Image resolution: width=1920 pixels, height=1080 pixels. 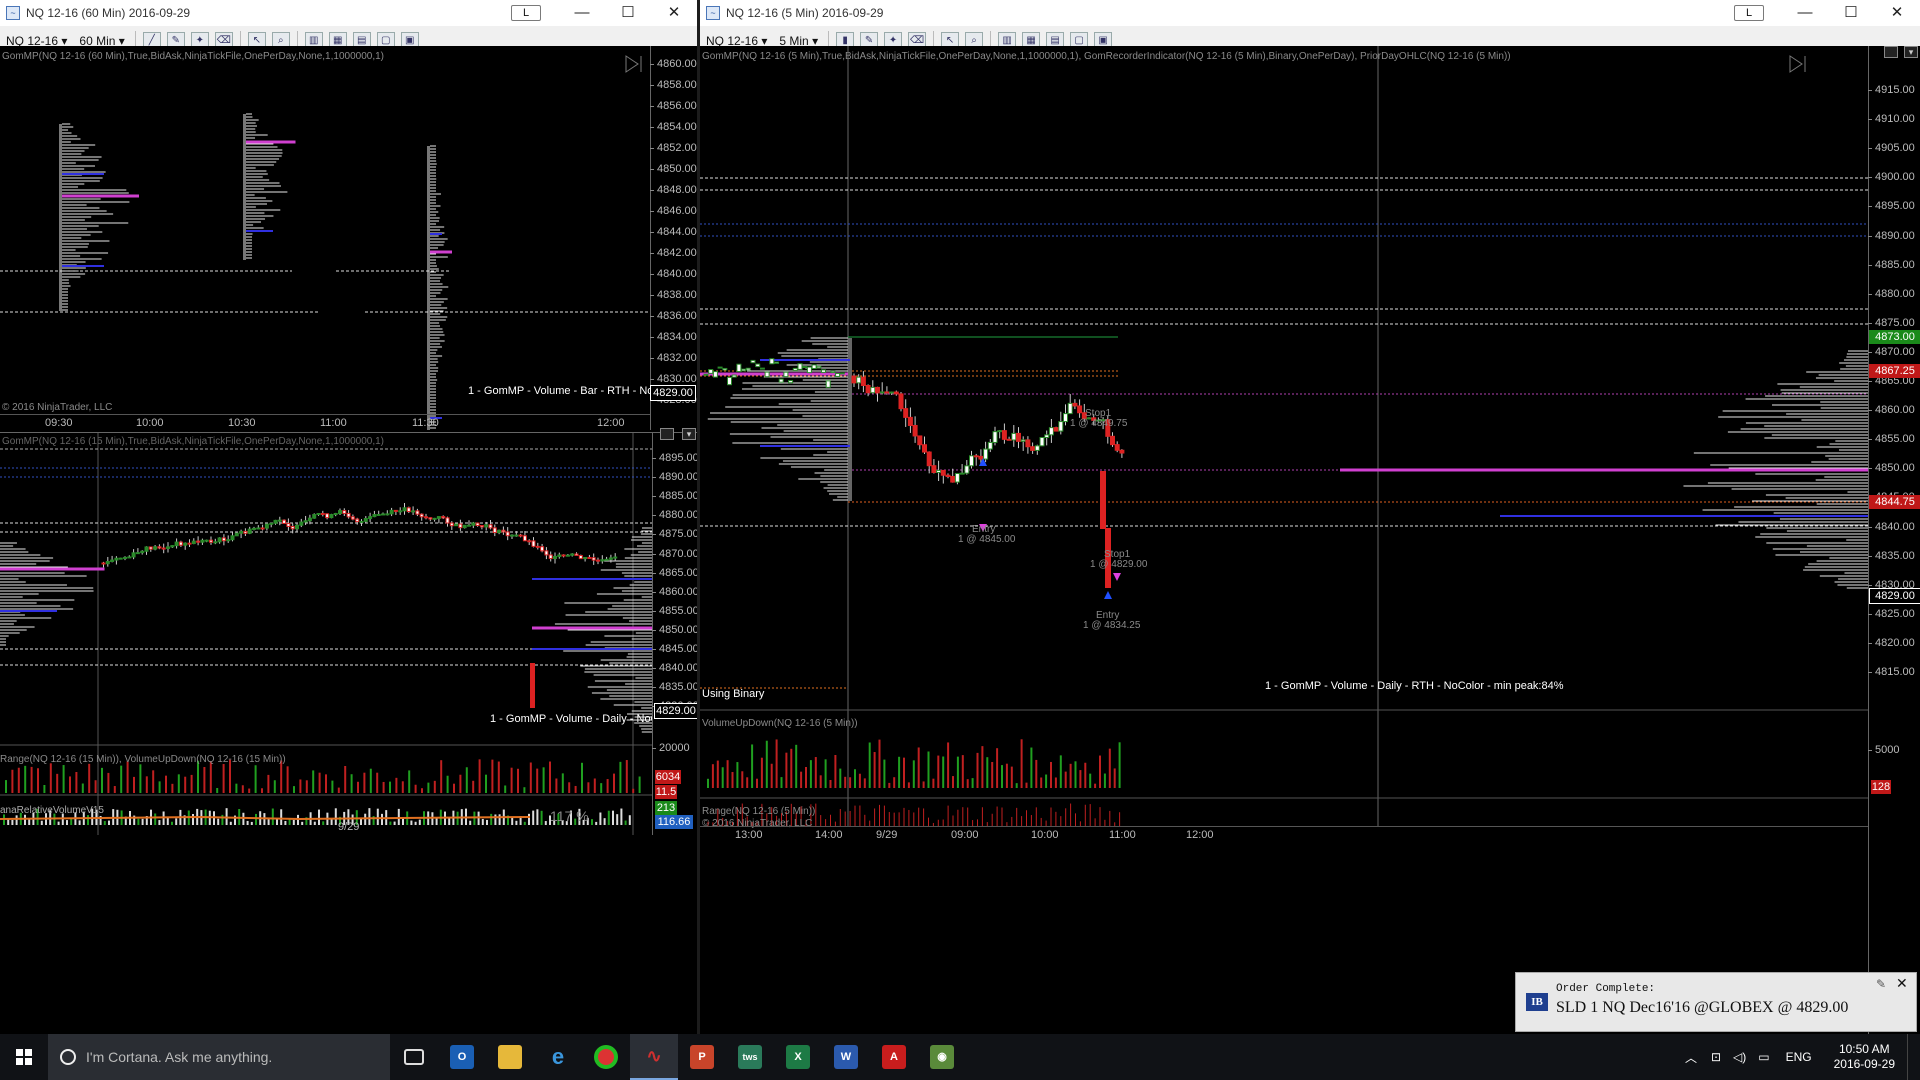 I want to click on price-tick: 4854.00, so click(x=673, y=127).